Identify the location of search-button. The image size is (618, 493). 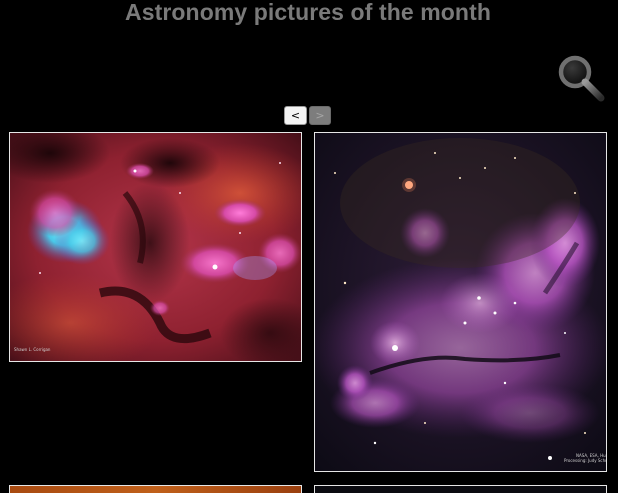
(581, 78).